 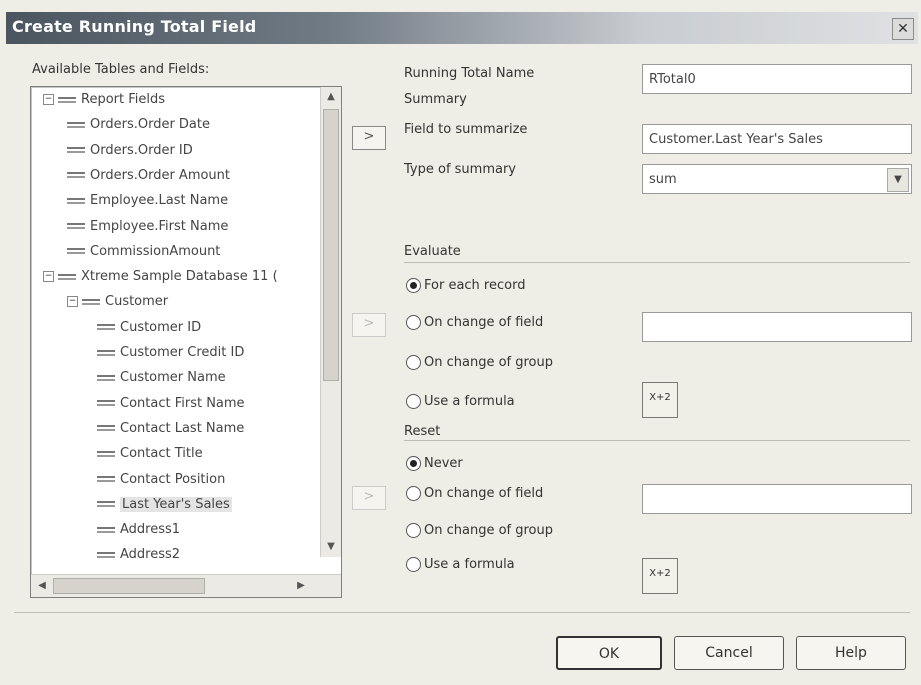 I want to click on database-icon, so click(x=67, y=277).